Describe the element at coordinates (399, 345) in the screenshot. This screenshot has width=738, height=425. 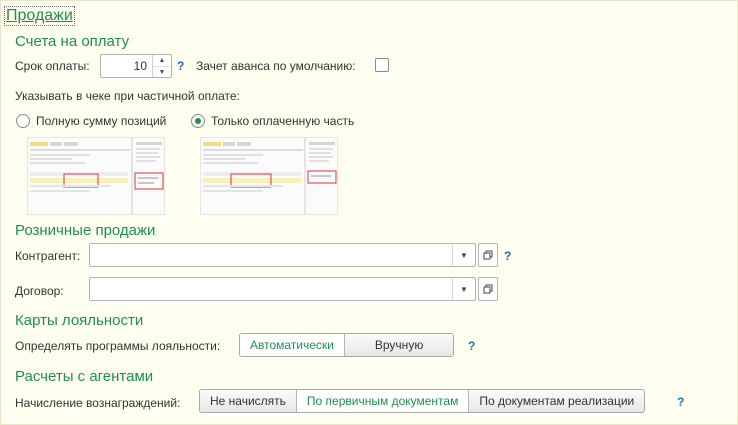
I see `loyalty-manual-button: Вручную` at that location.